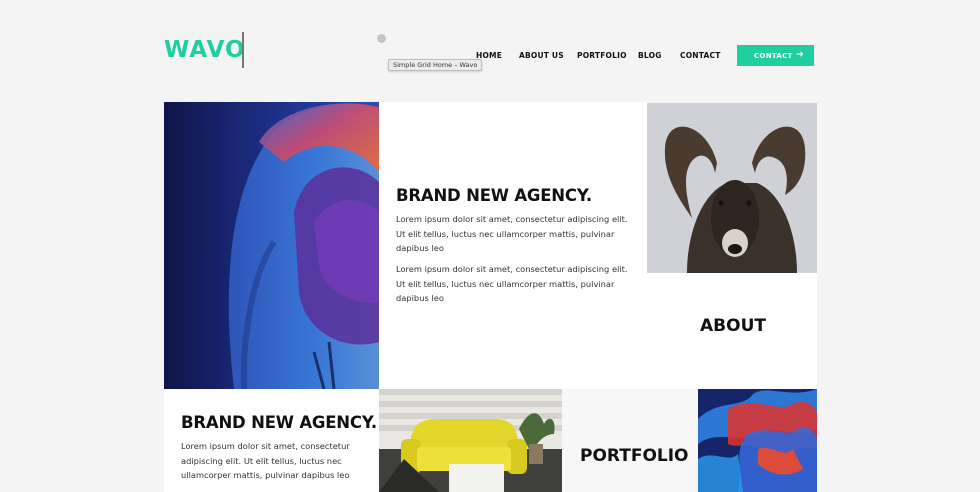 Image resolution: width=980 pixels, height=492 pixels. What do you see at coordinates (271, 245) in the screenshot?
I see `hoodie-person-image` at bounding box center [271, 245].